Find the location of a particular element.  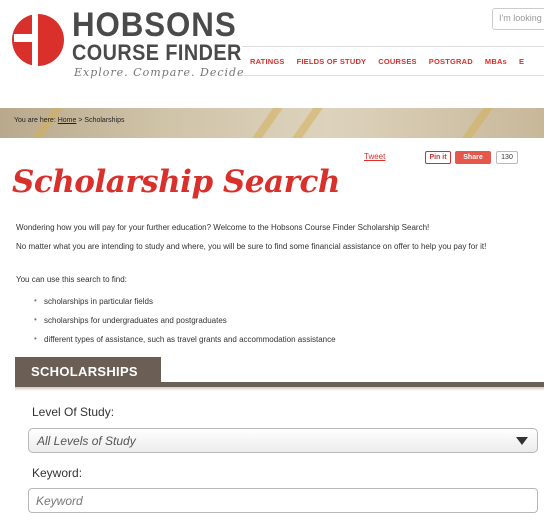

tweet-link: Tweet is located at coordinates (374, 156).